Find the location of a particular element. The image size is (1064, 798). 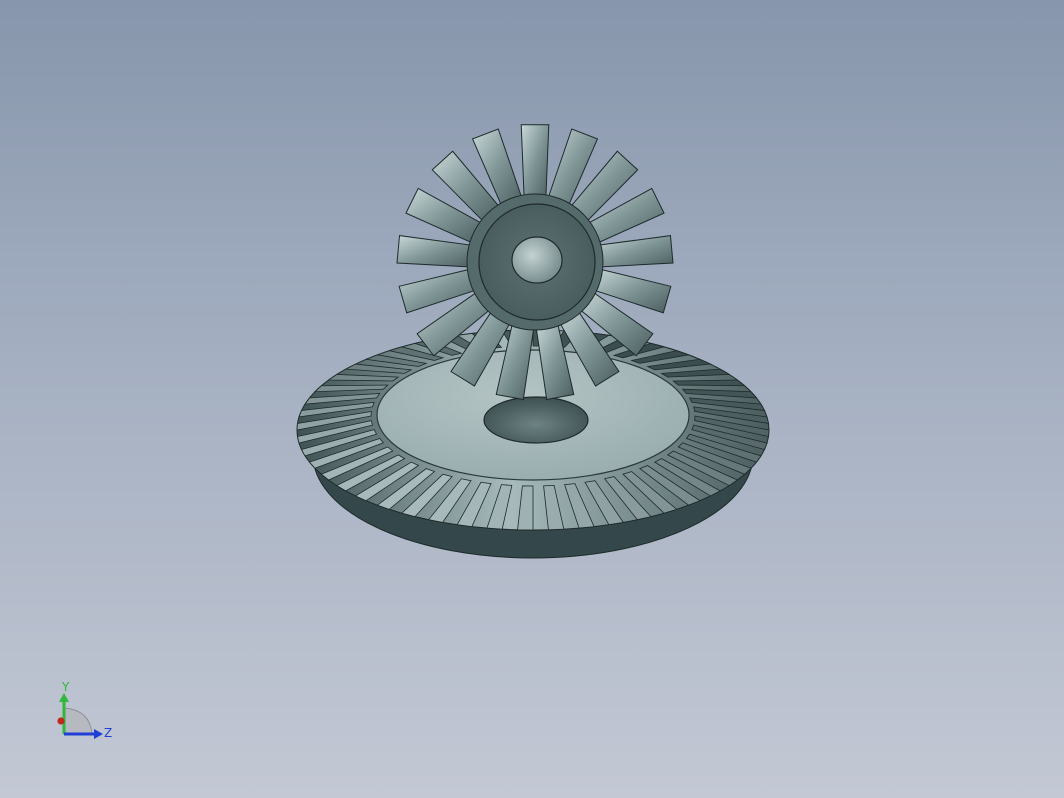

z-axis-arrow-icon is located at coordinates (98, 734).